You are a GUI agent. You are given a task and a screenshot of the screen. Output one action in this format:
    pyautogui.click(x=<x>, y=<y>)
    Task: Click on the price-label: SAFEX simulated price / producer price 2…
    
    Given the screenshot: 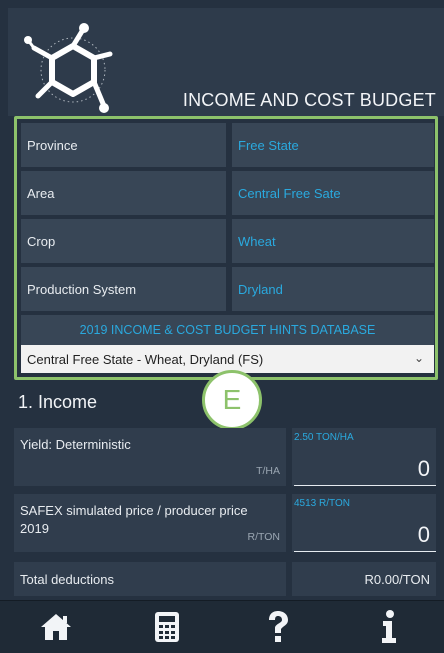 What is the action you would take?
    pyautogui.click(x=134, y=519)
    